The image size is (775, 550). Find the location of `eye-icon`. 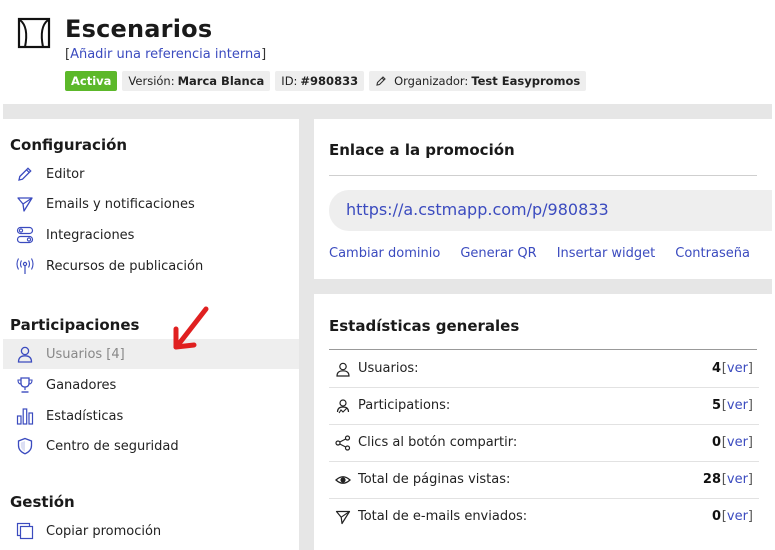

eye-icon is located at coordinates (343, 480).